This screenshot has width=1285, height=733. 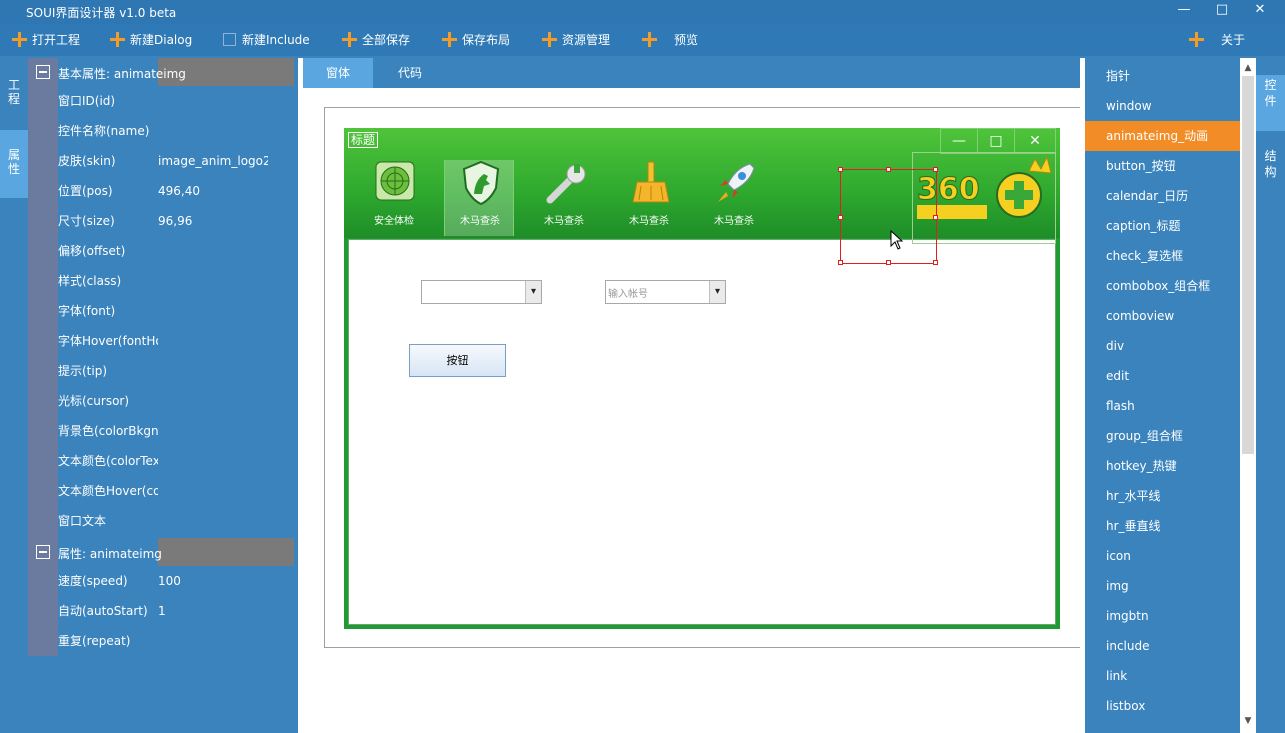 I want to click on tool-repair: 木马查杀, so click(x=564, y=198).